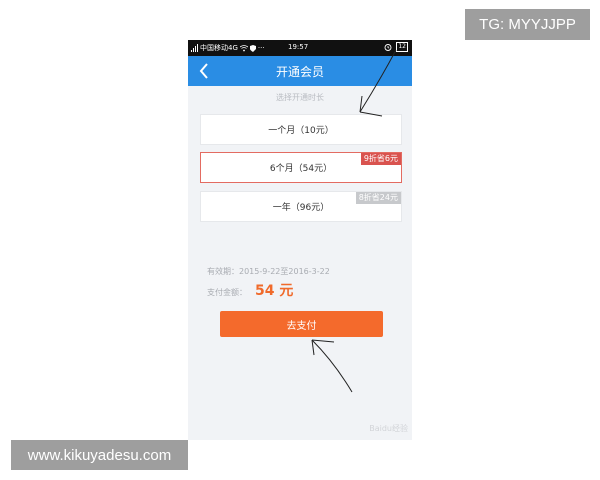  What do you see at coordinates (99, 455) in the screenshot?
I see `site-watermark: www.kikuyadesu.com` at bounding box center [99, 455].